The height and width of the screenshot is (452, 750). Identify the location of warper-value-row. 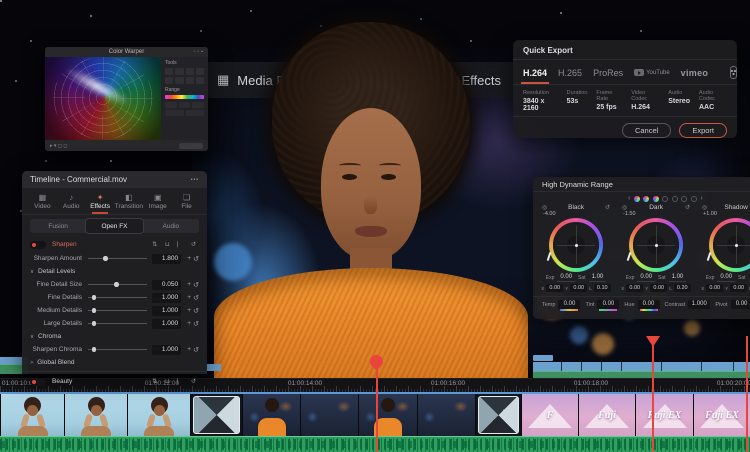
(184, 113).